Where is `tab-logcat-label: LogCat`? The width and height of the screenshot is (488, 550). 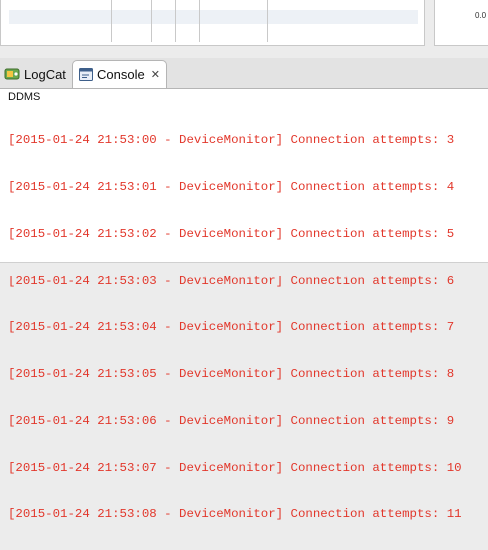
tab-logcat-label: LogCat is located at coordinates (45, 74).